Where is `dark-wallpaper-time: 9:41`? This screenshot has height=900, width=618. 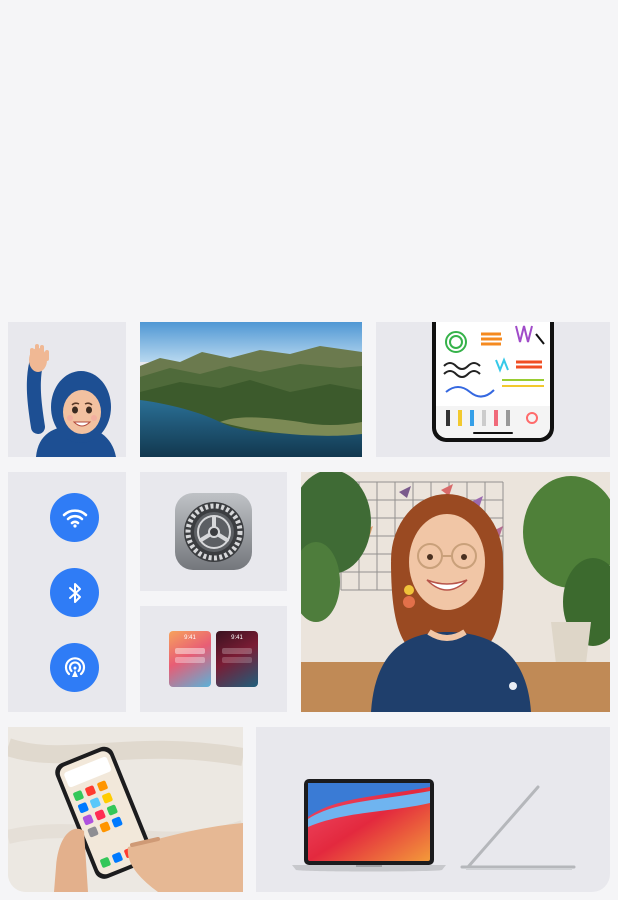
dark-wallpaper-time: 9:41 is located at coordinates (237, 638).